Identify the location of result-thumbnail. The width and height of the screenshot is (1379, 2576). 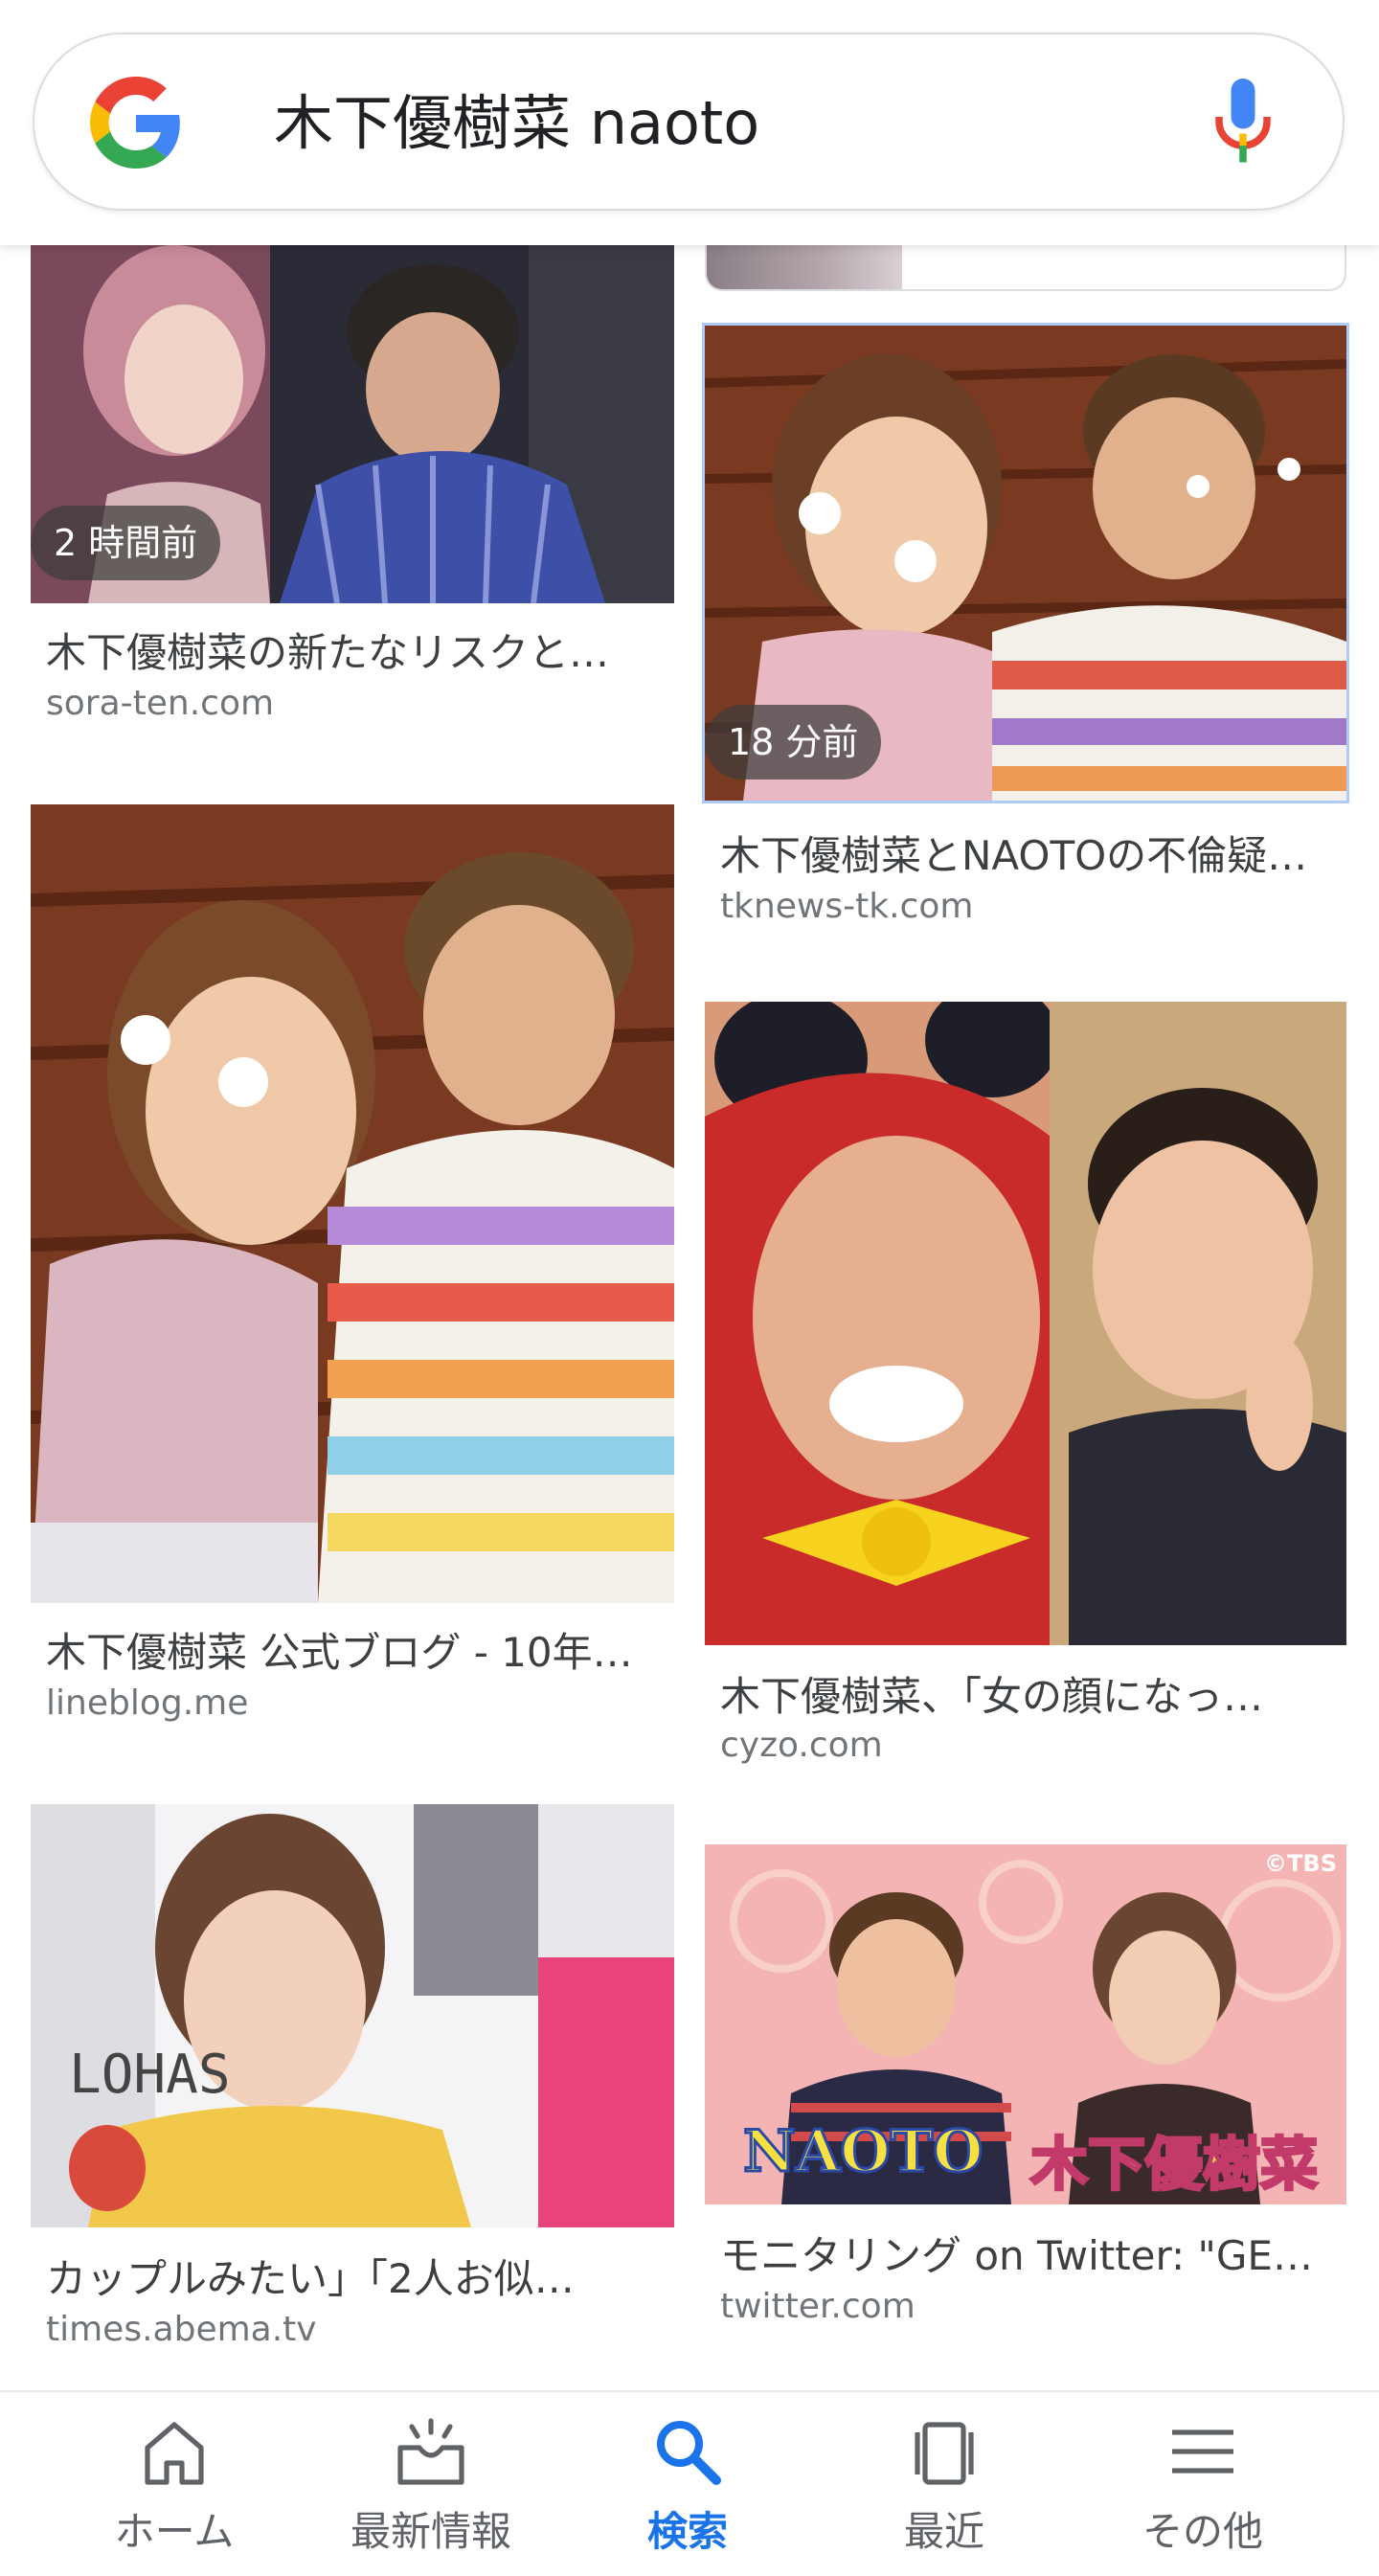
(804, 264).